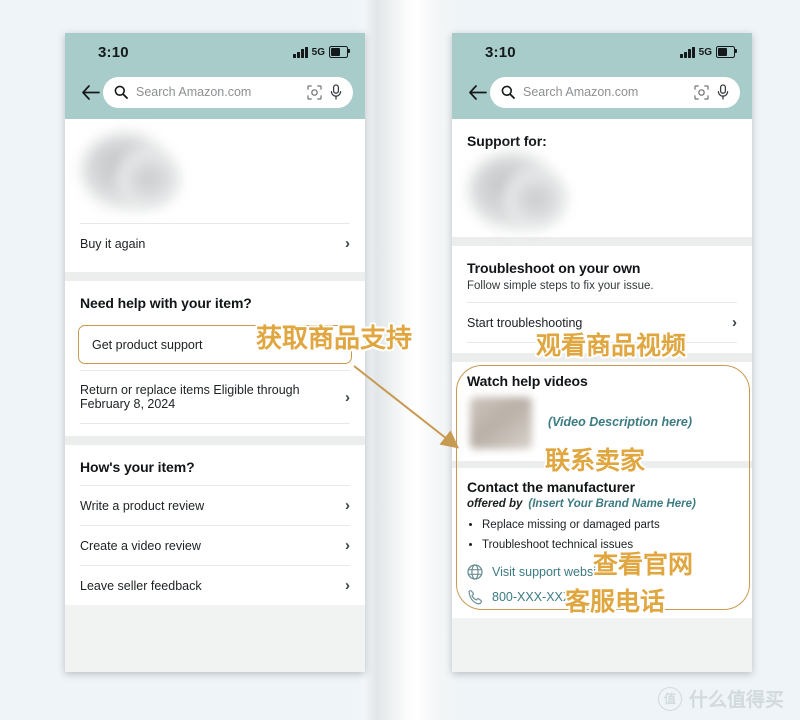 The height and width of the screenshot is (720, 800). Describe the element at coordinates (620, 422) in the screenshot. I see `video-description-label: (Video Description here)` at that location.